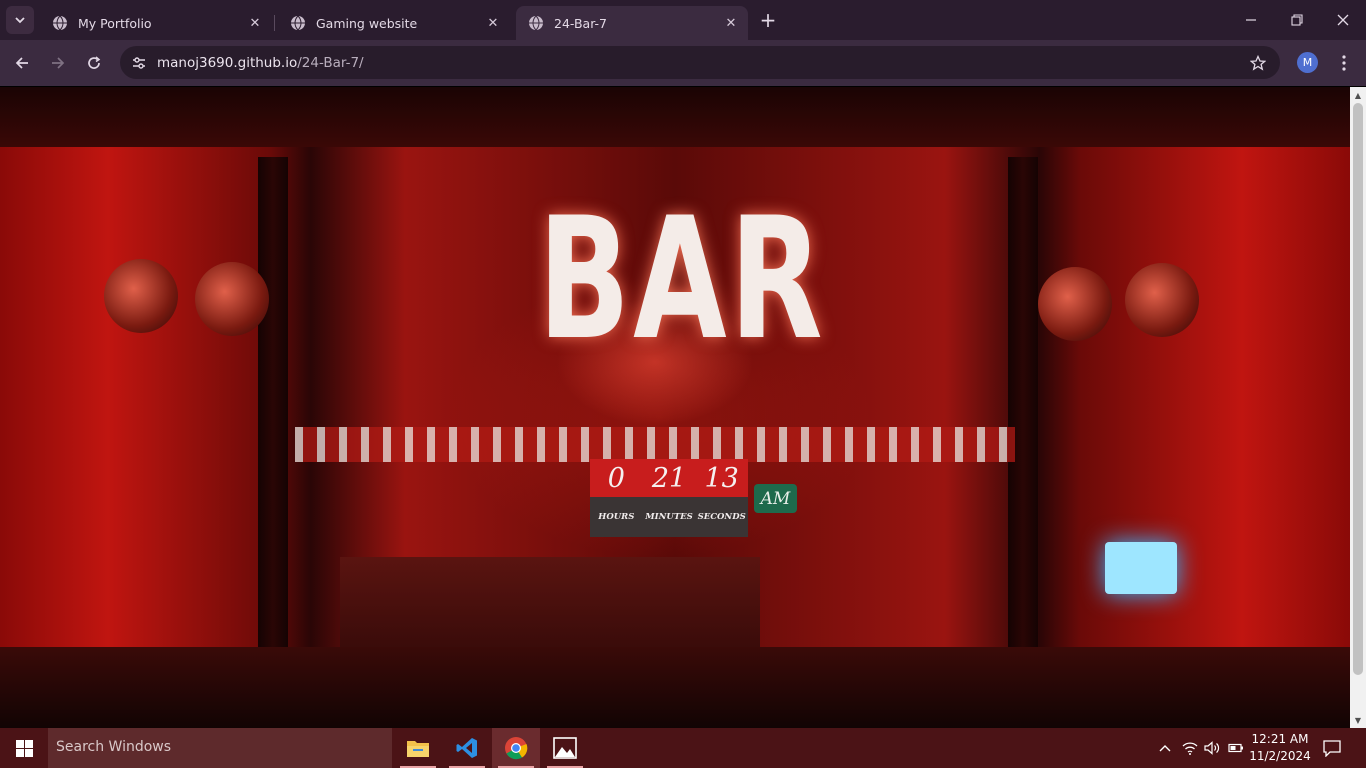 Image resolution: width=1366 pixels, height=768 pixels. Describe the element at coordinates (1141, 568) in the screenshot. I see `background-monitor` at that location.